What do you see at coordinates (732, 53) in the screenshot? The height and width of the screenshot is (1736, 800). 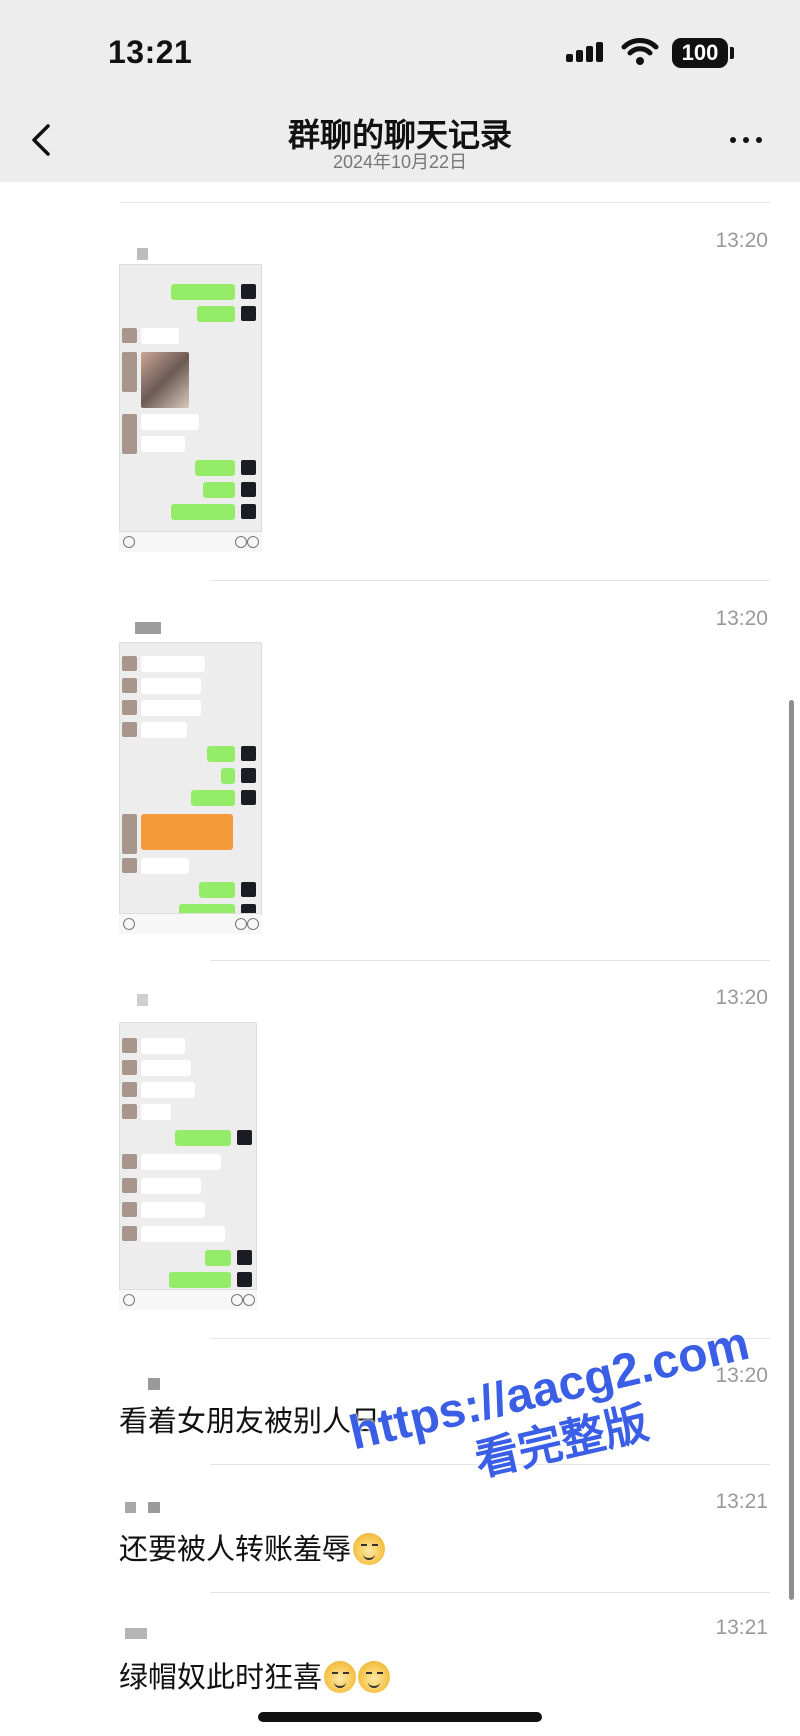 I see `battery-tip` at bounding box center [732, 53].